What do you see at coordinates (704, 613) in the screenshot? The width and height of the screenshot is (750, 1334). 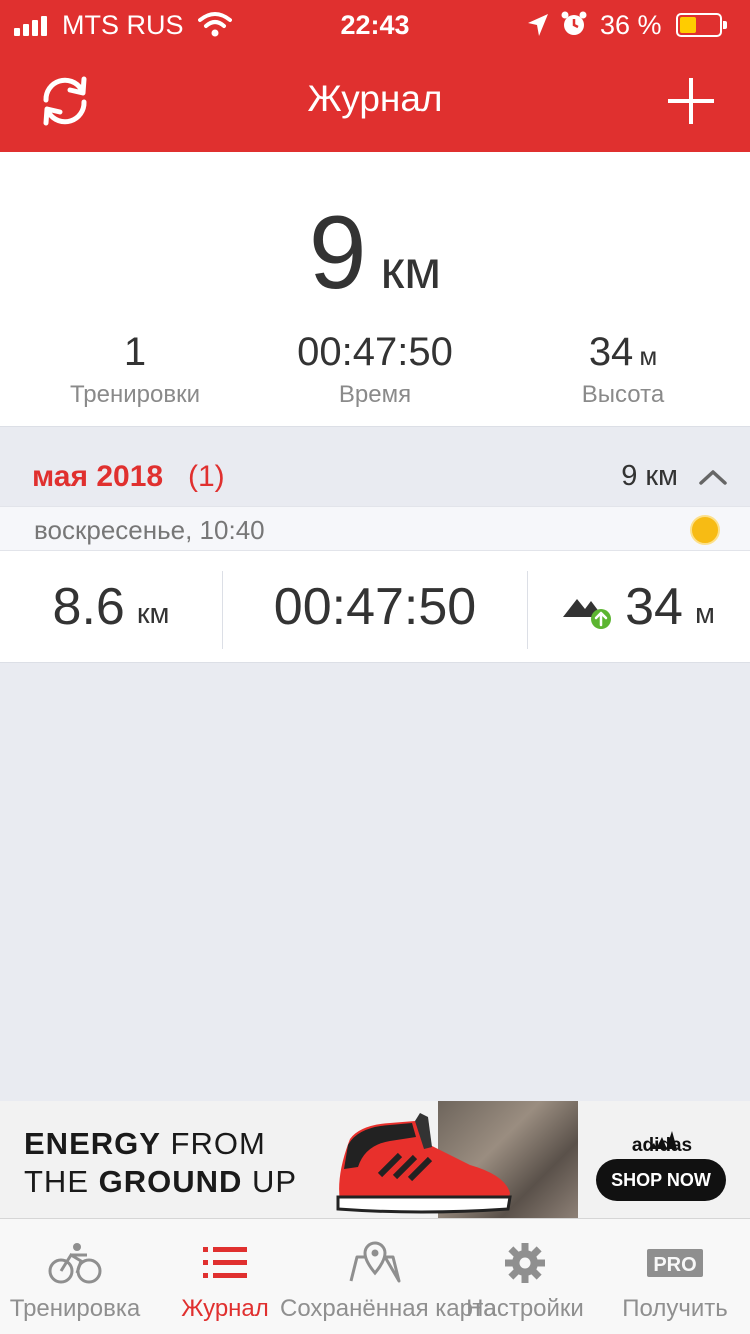 I see `workout-elevation-unit: м` at bounding box center [704, 613].